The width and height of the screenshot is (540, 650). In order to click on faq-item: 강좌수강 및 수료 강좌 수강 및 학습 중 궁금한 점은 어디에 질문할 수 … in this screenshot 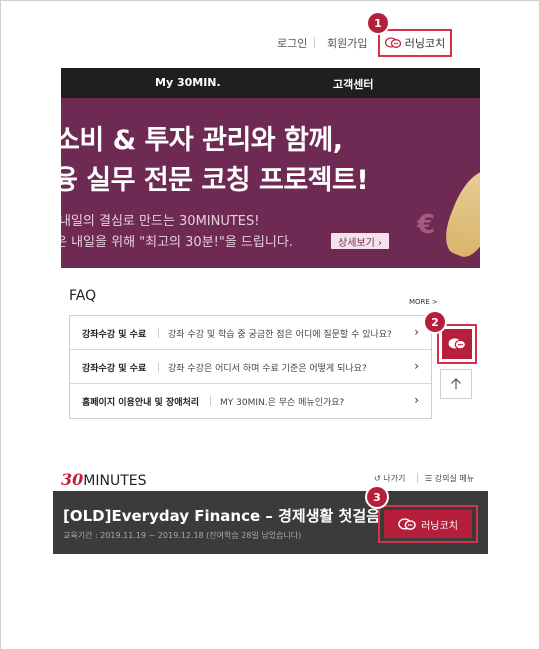, I will do `click(250, 333)`.